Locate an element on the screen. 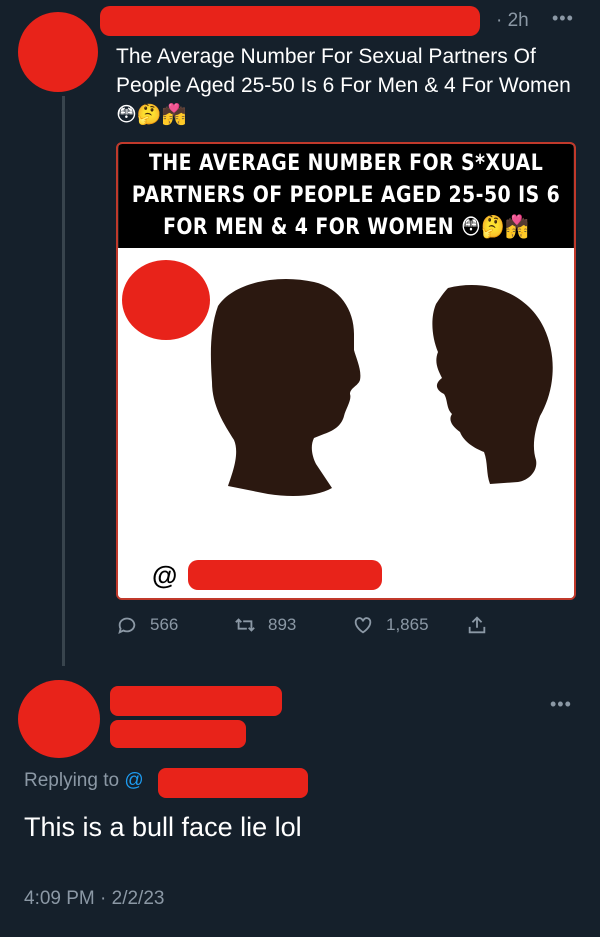 The image size is (600, 937). share-button is located at coordinates (483, 625).